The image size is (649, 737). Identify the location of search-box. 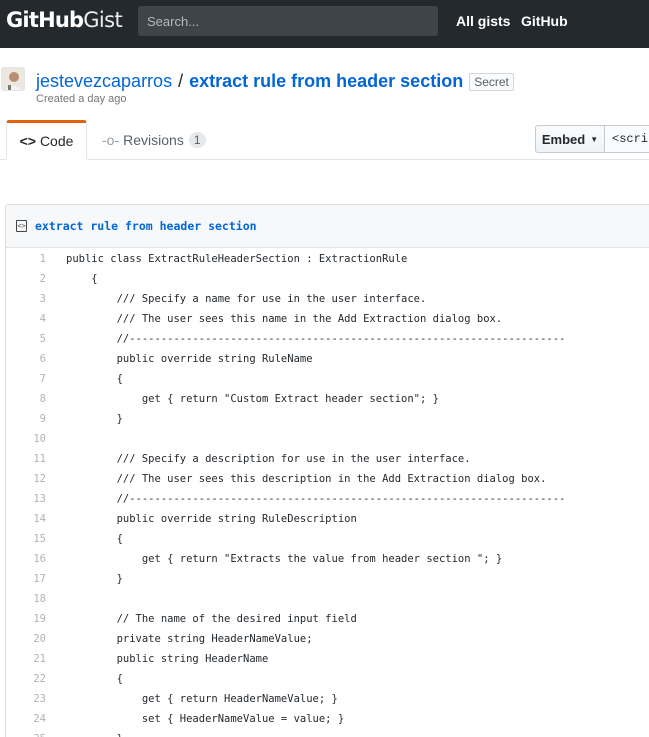
(288, 21).